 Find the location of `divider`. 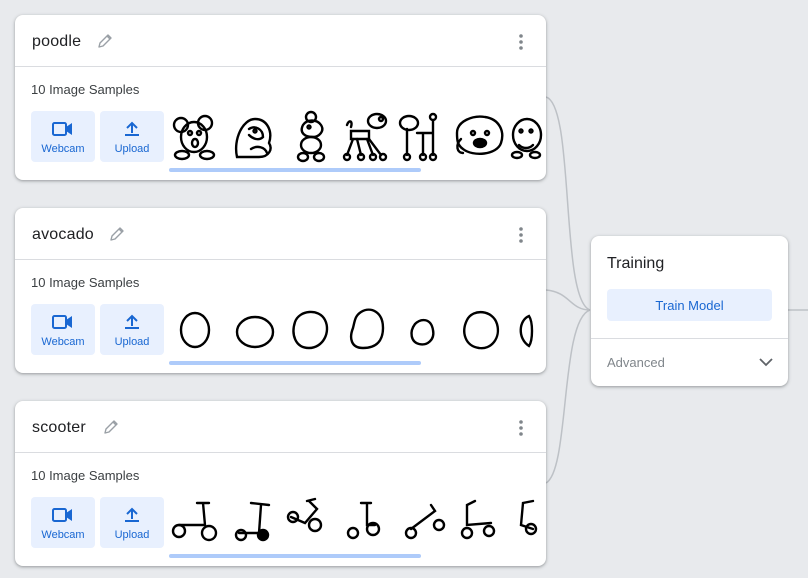

divider is located at coordinates (689, 338).